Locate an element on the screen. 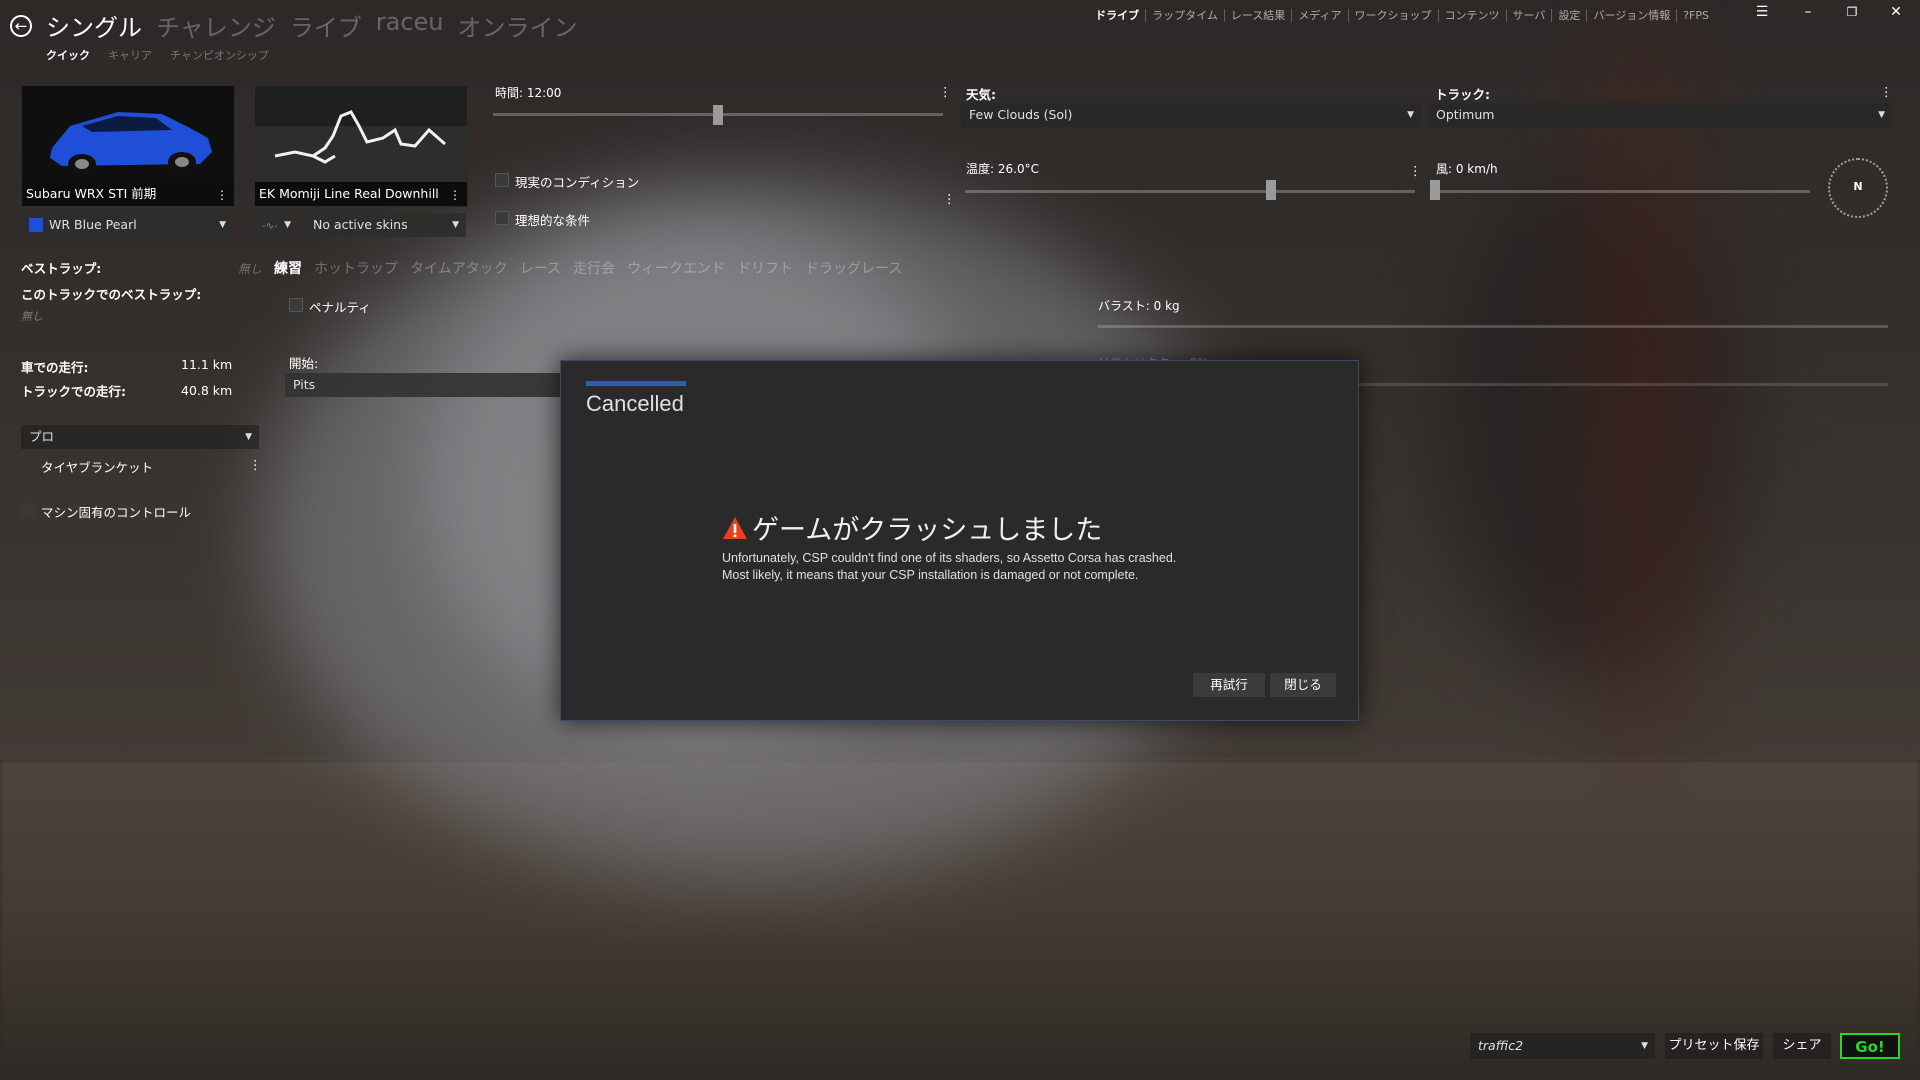  temperature-slider-thumb is located at coordinates (1271, 190).